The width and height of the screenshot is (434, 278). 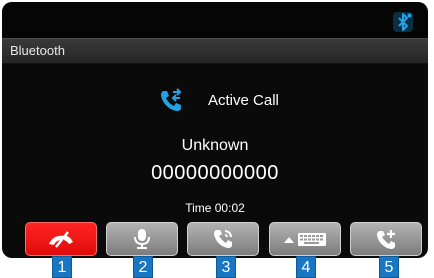 I want to click on callout-4: 4, so click(x=306, y=267).